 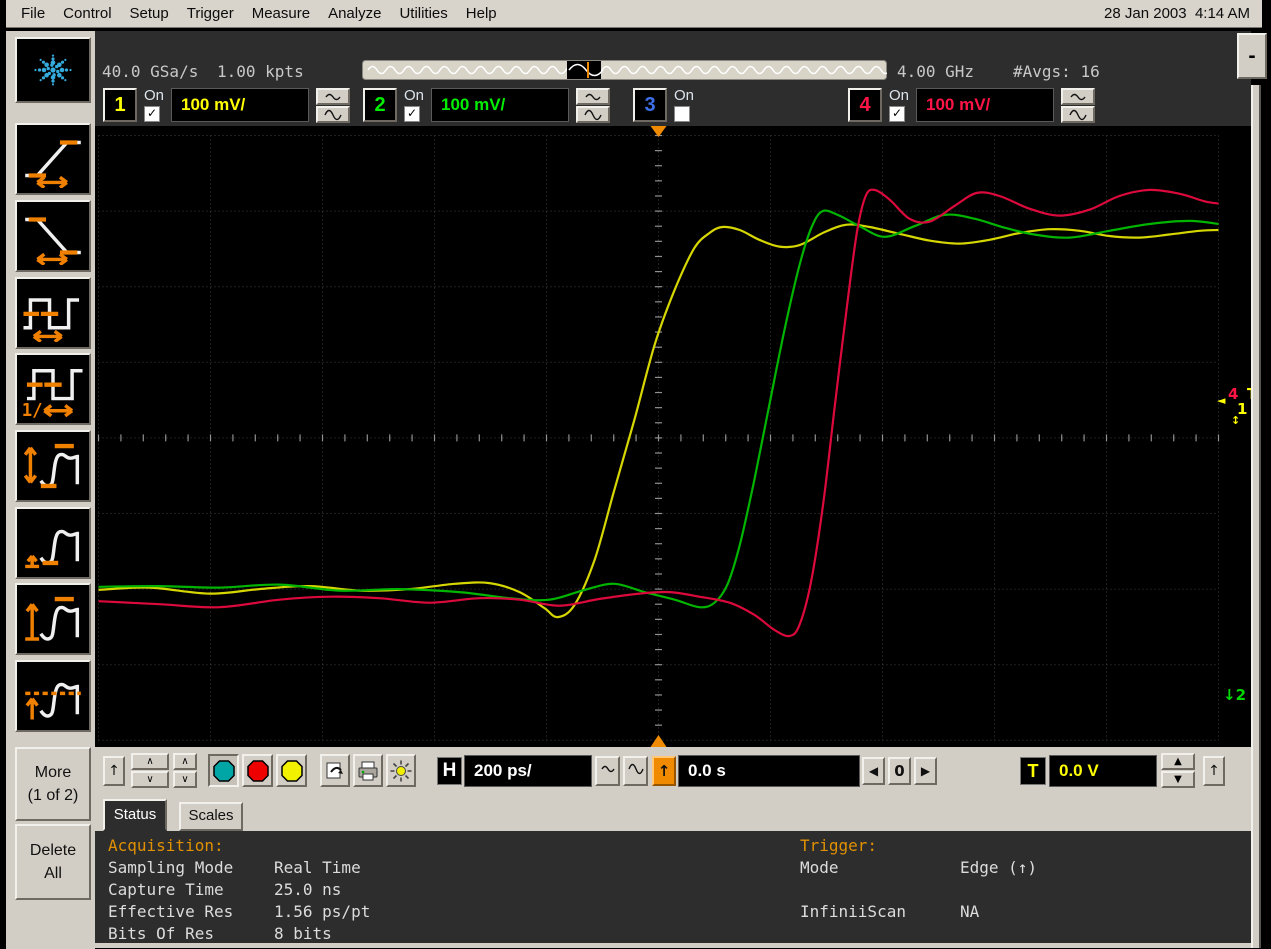 I want to click on channel-2-scale-spinner, so click(x=593, y=105).